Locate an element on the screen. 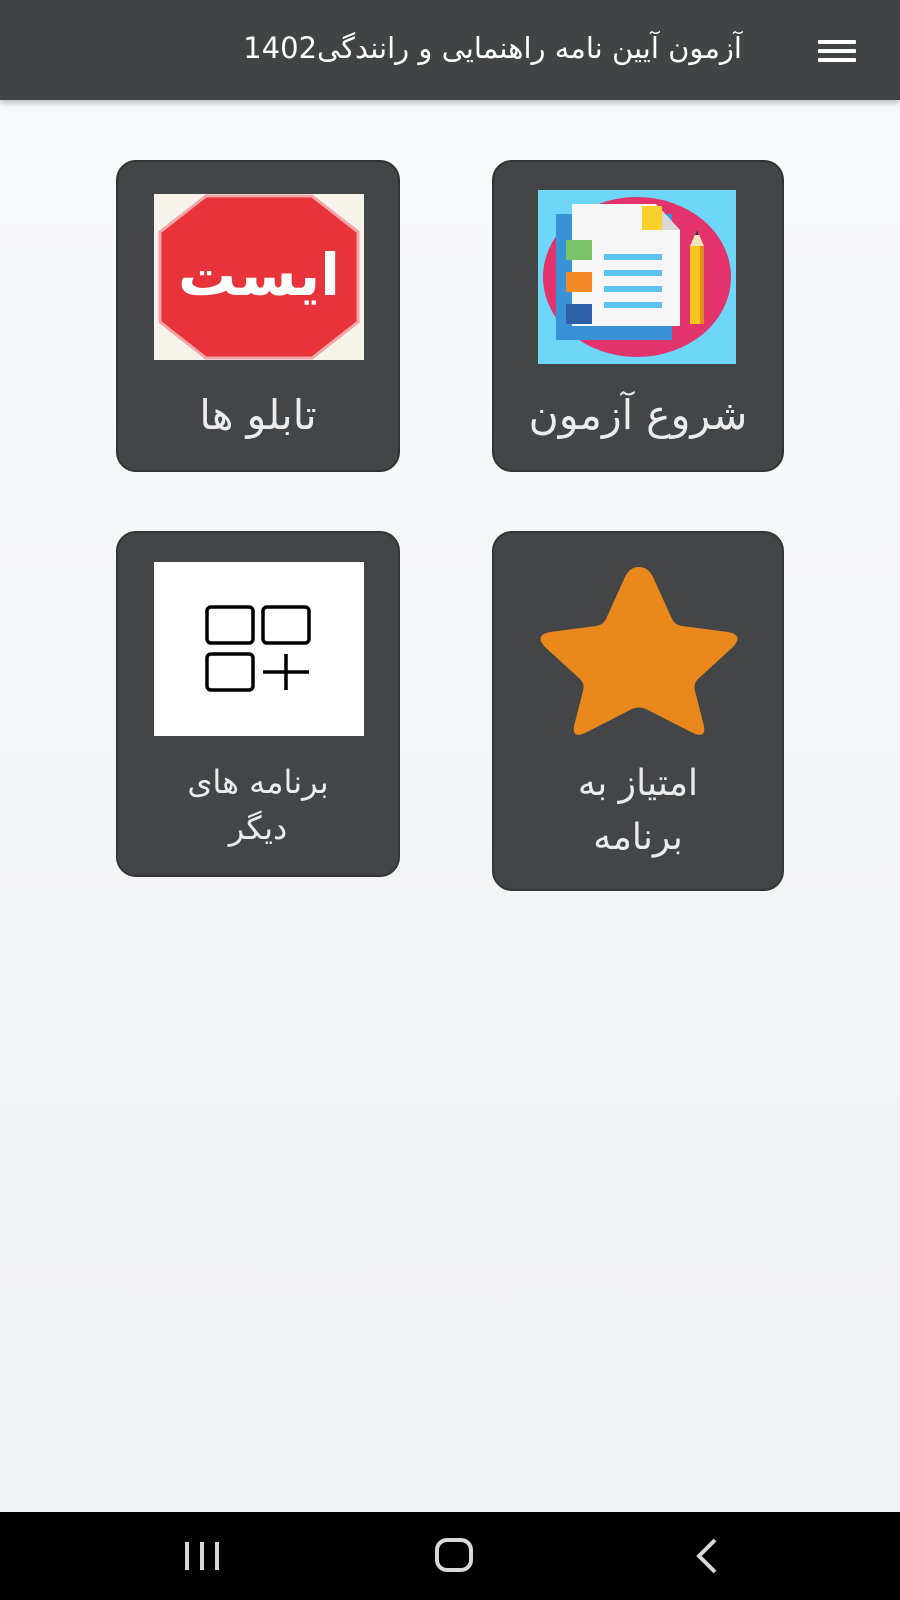  tile-label: برنامه های دیگر is located at coordinates (258, 805).